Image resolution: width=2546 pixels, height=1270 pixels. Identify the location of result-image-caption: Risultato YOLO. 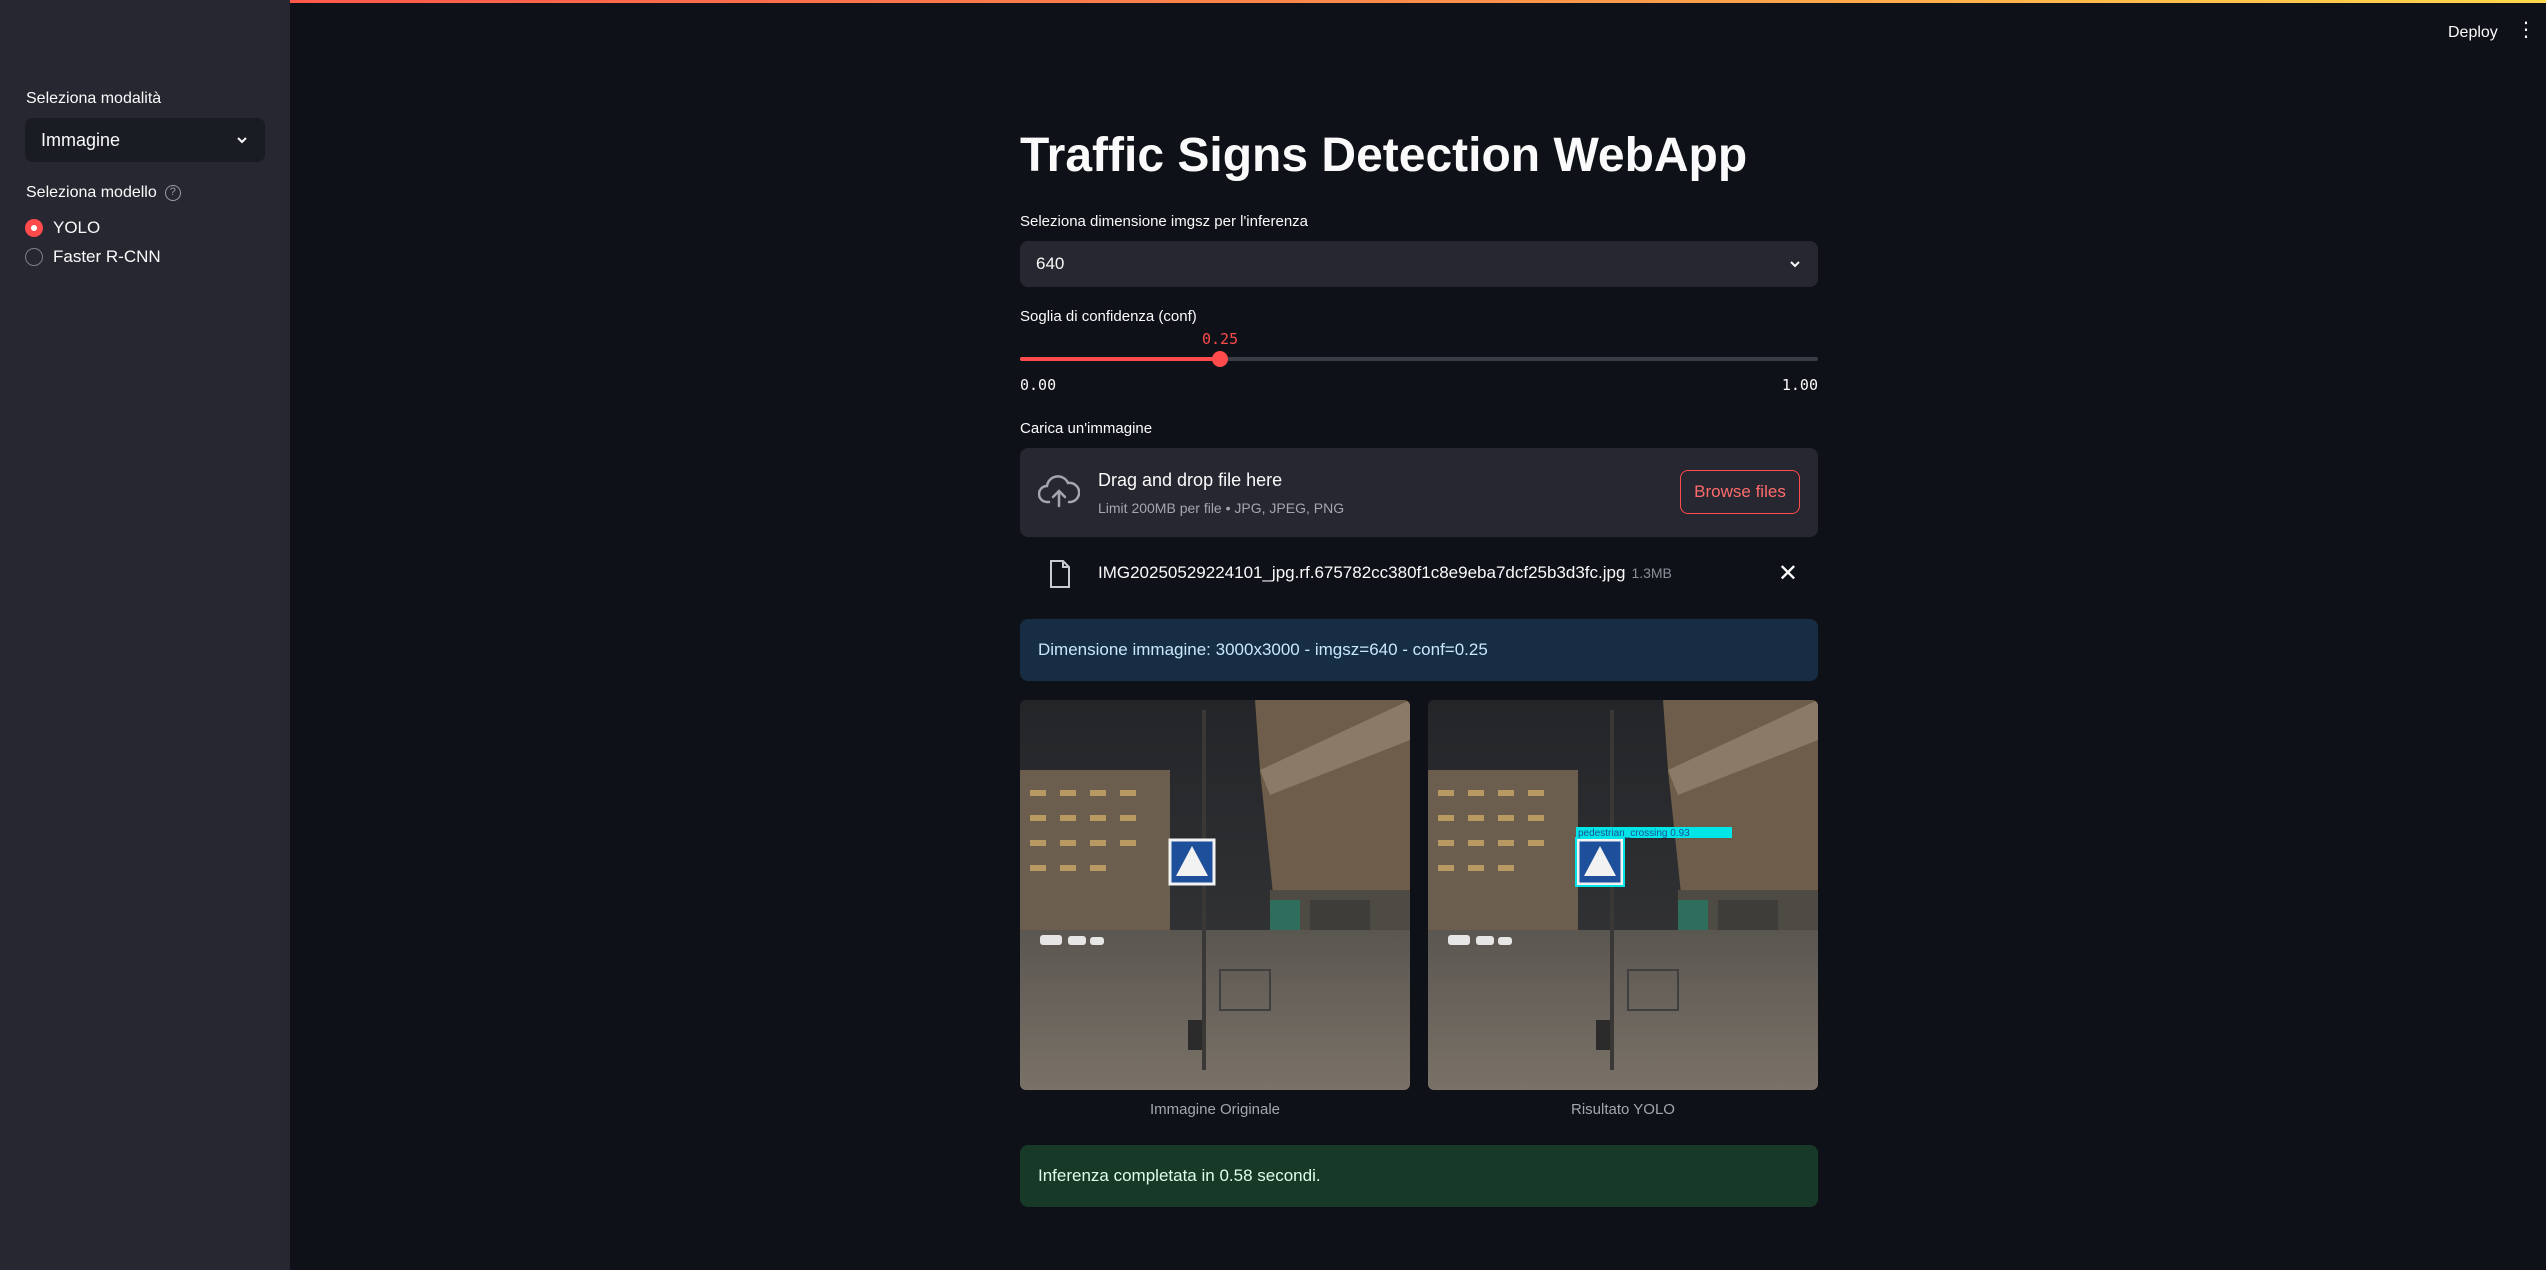
(1623, 1109).